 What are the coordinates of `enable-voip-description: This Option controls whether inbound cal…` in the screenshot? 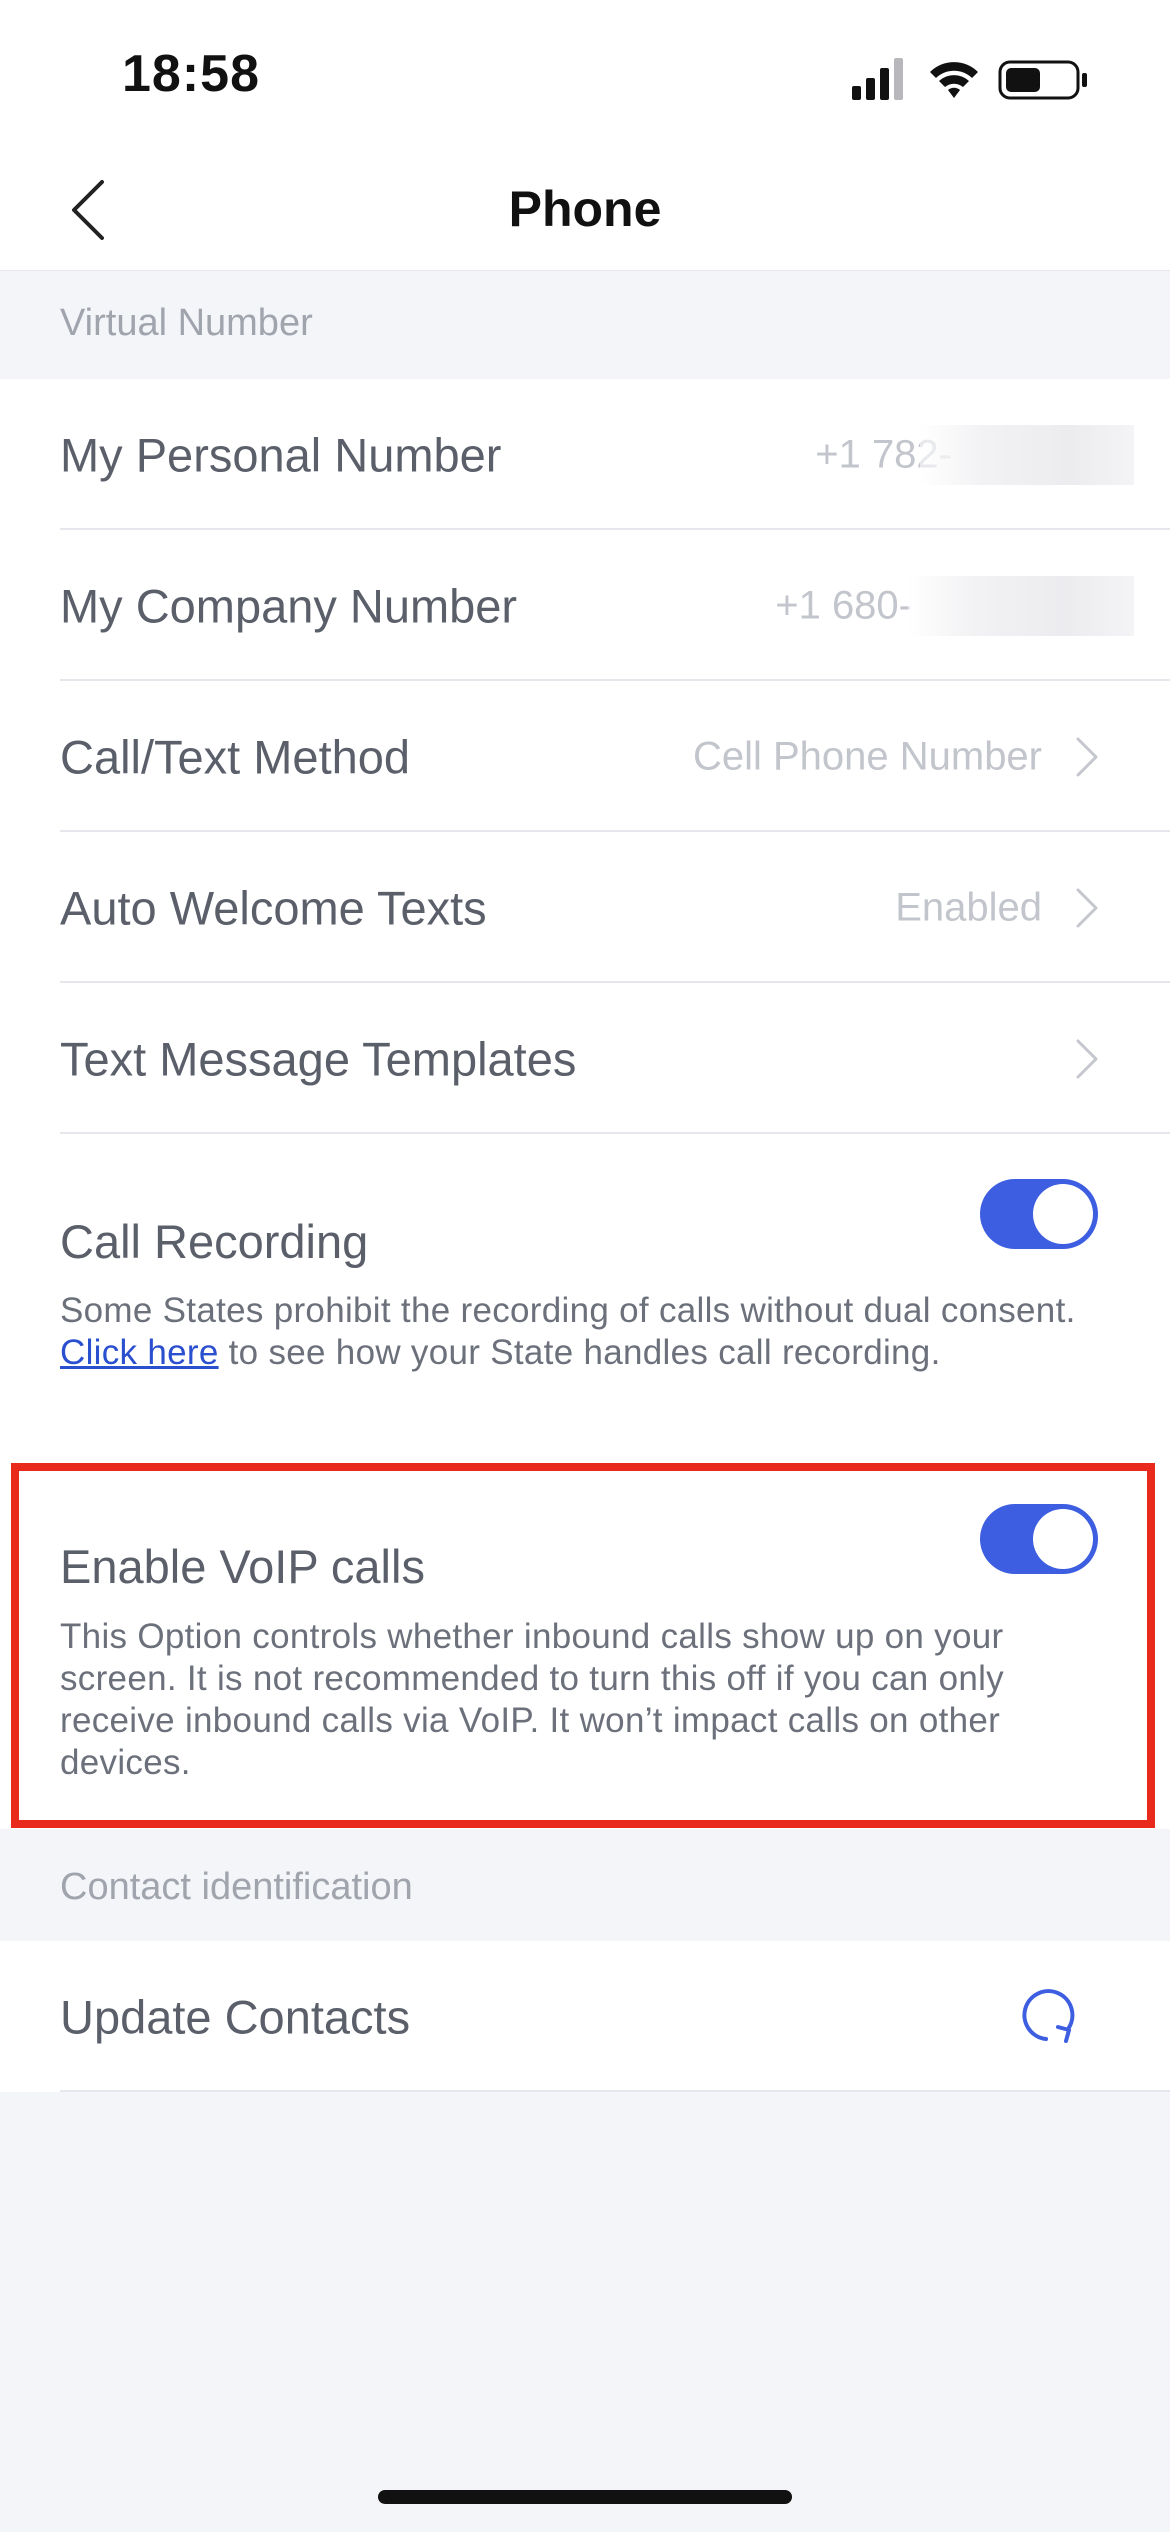 It's located at (532, 1699).